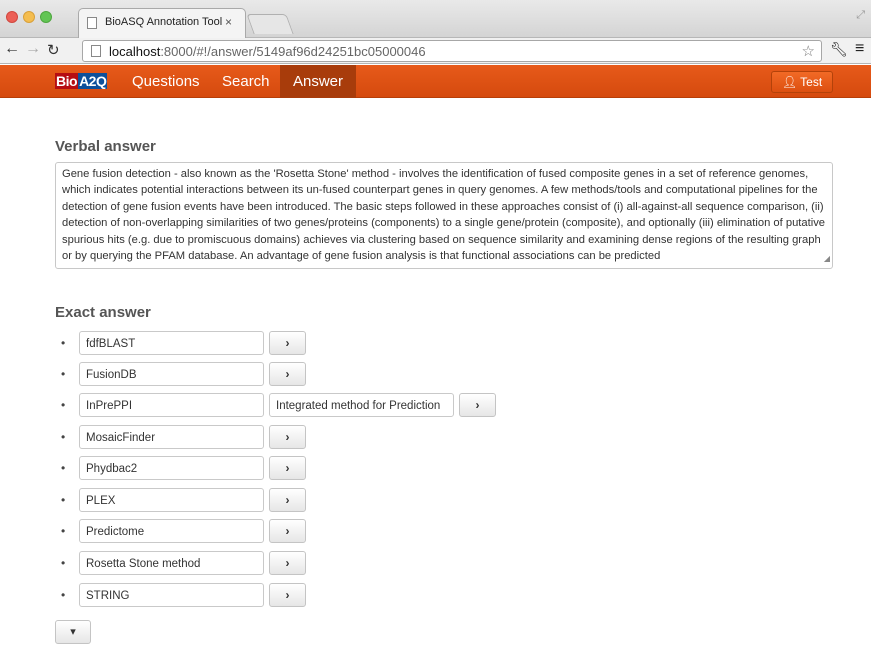 This screenshot has height=666, width=871. What do you see at coordinates (12, 17) in the screenshot?
I see `window-close-button` at bounding box center [12, 17].